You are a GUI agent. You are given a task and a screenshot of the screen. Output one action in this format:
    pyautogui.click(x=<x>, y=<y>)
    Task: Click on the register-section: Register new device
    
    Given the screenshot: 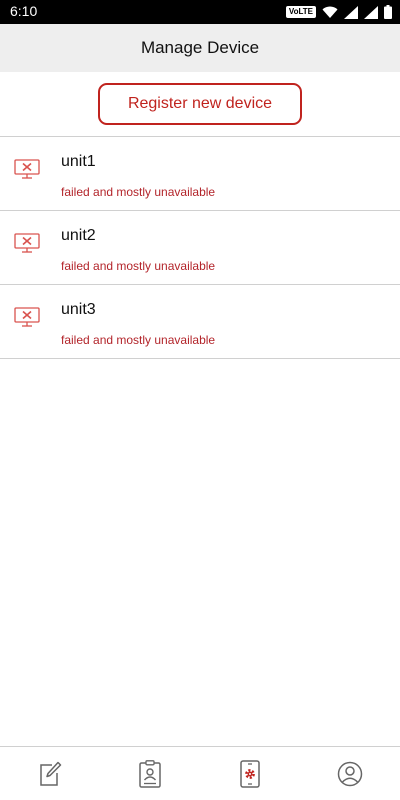 What is the action you would take?
    pyautogui.click(x=200, y=104)
    